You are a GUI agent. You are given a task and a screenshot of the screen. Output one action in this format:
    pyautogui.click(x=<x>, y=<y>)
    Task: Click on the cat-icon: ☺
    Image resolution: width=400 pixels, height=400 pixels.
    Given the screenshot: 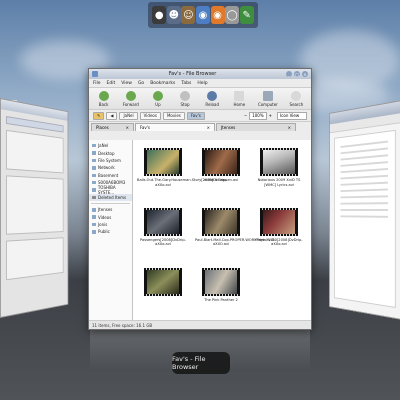 What is the action you would take?
    pyautogui.click(x=188, y=15)
    